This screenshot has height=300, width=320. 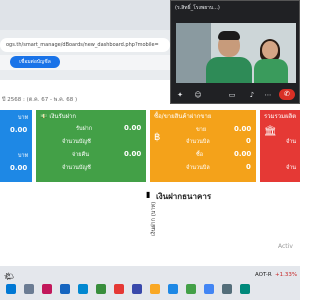 What do you see at coordinates (229, 35) in the screenshot?
I see `participant-1-hair` at bounding box center [229, 35].